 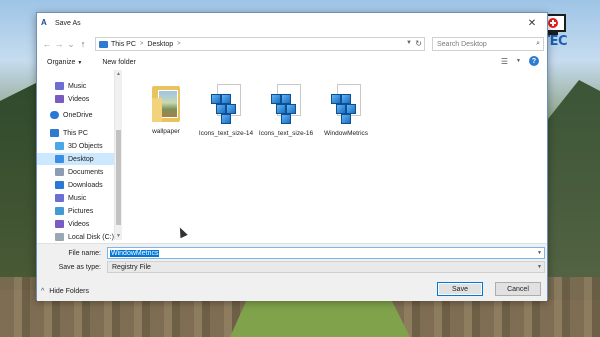 What do you see at coordinates (83, 44) in the screenshot?
I see `up-button: ↑` at bounding box center [83, 44].